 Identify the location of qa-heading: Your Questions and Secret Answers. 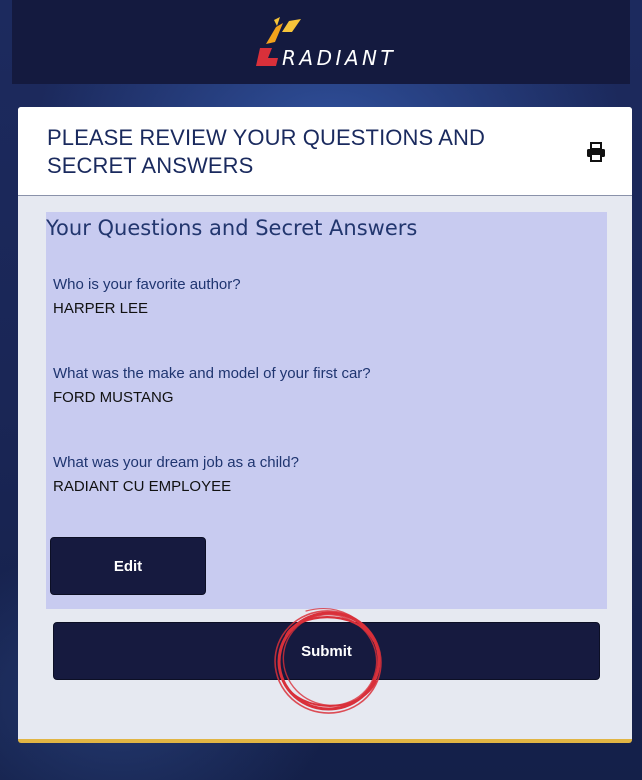
(232, 228).